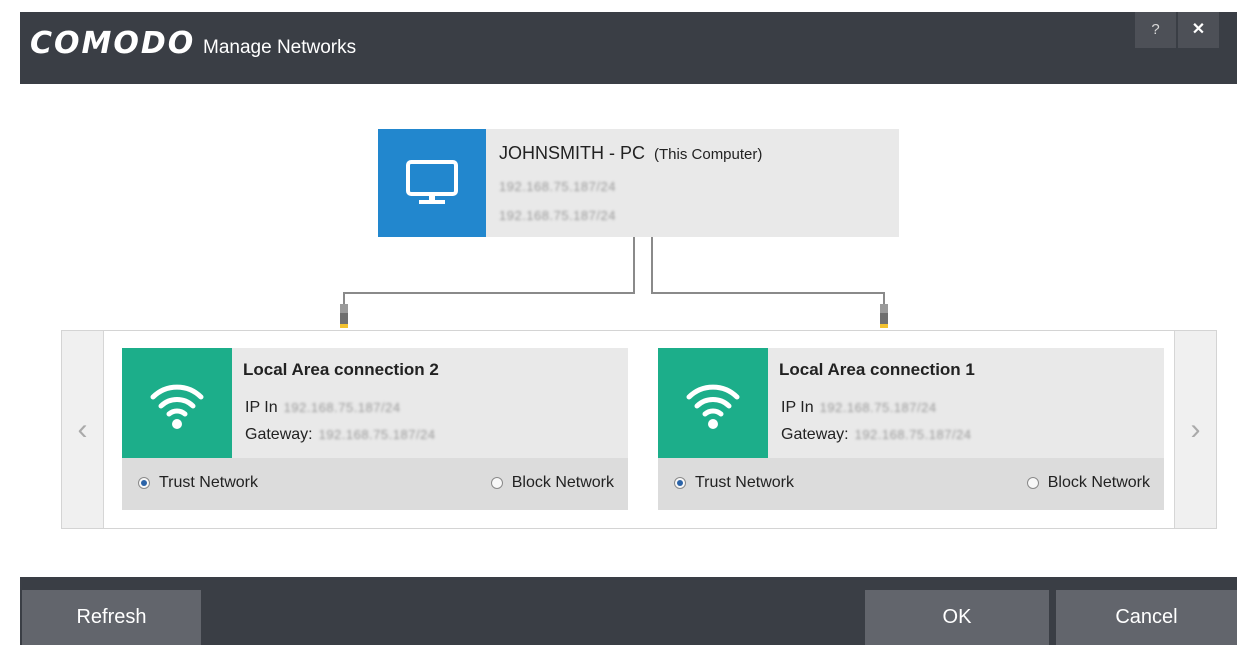 This screenshot has height=645, width=1237. Describe the element at coordinates (877, 369) in the screenshot. I see `connection-name: Local Area connection 1` at that location.